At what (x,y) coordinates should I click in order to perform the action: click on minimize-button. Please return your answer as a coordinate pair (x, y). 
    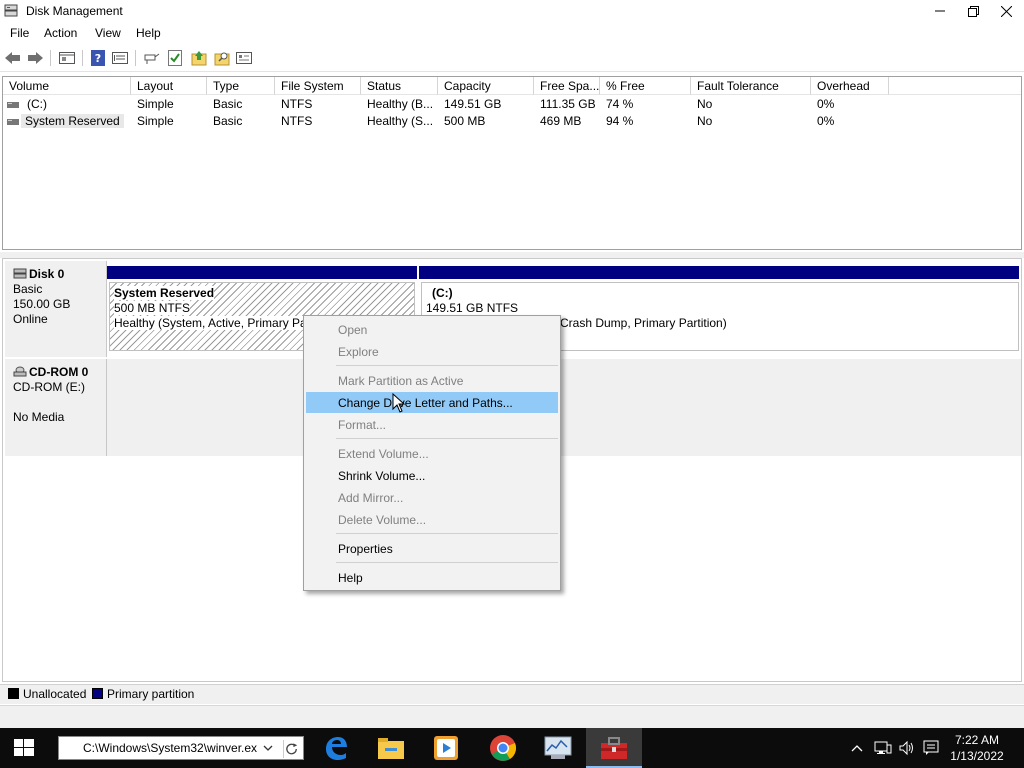
    Looking at the image, I should click on (940, 11).